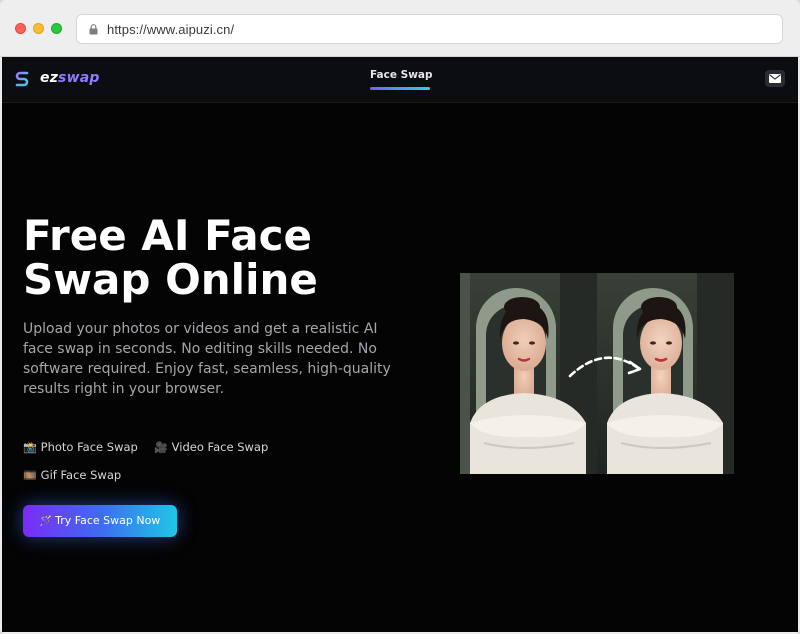 The width and height of the screenshot is (800, 634). What do you see at coordinates (108, 520) in the screenshot?
I see `cta-label: Try Face Swap Now` at bounding box center [108, 520].